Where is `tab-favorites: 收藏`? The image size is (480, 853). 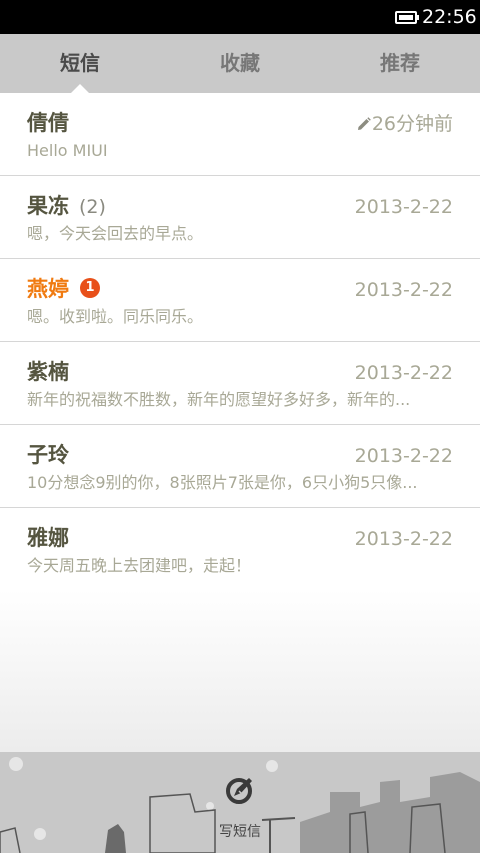 tab-favorites: 收藏 is located at coordinates (240, 63).